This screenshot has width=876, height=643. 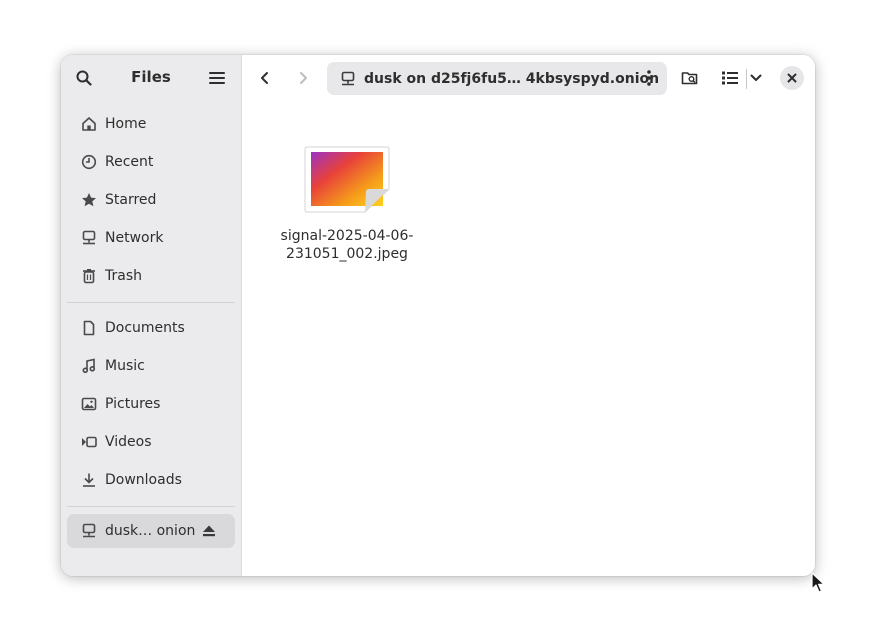 I want to click on search-icon, so click(x=84, y=78).